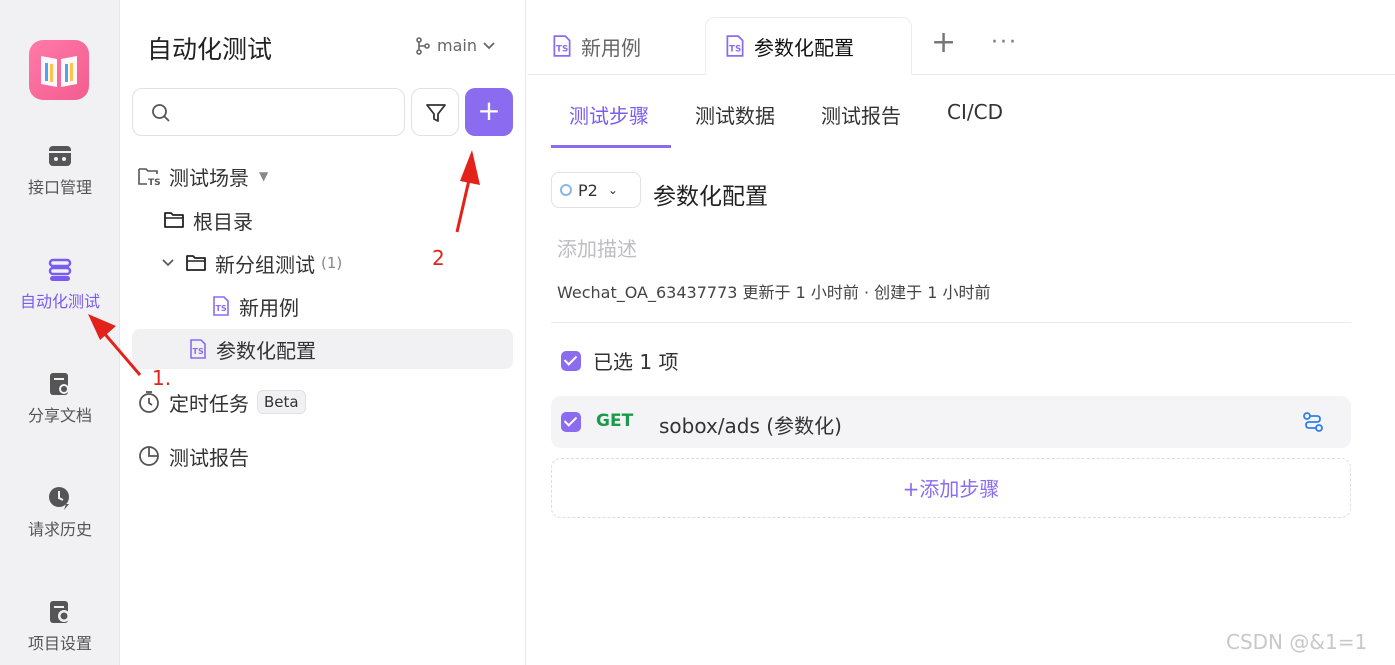 This screenshot has height=665, width=1395. What do you see at coordinates (149, 402) in the screenshot?
I see `stopwatch-icon` at bounding box center [149, 402].